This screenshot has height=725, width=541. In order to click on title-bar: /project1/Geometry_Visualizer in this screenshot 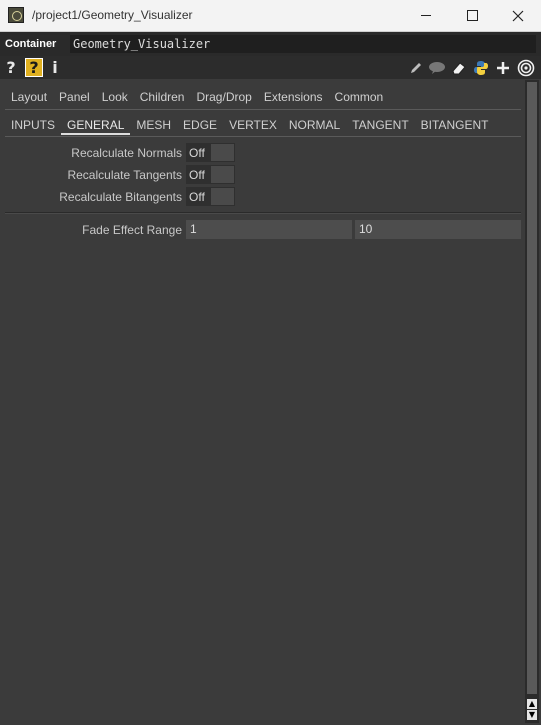, I will do `click(270, 16)`.